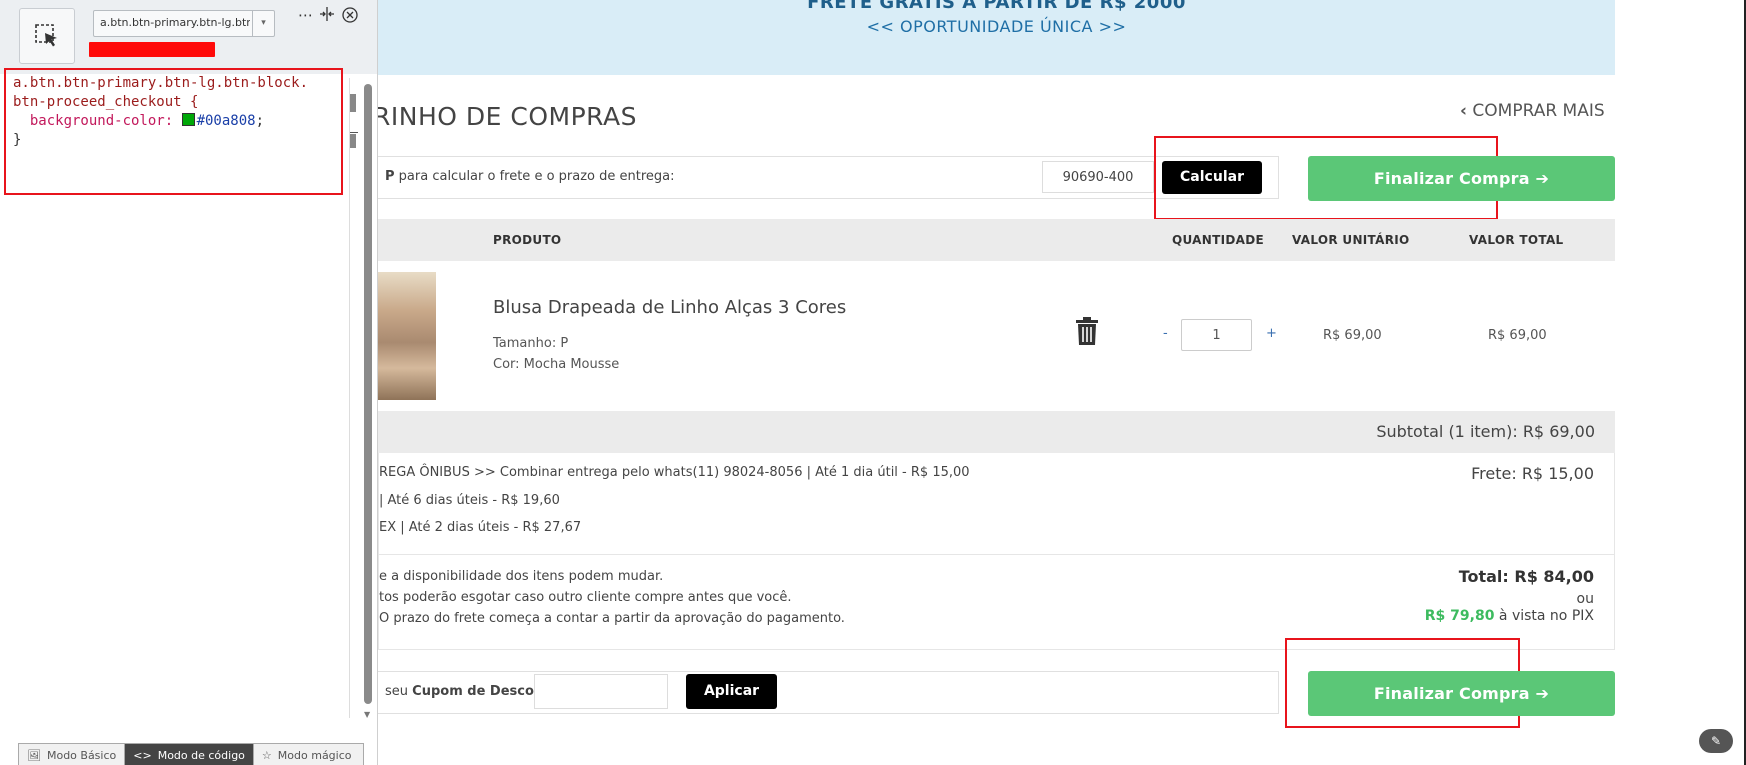  Describe the element at coordinates (1165, 333) in the screenshot. I see `qty-minus-button: -` at that location.